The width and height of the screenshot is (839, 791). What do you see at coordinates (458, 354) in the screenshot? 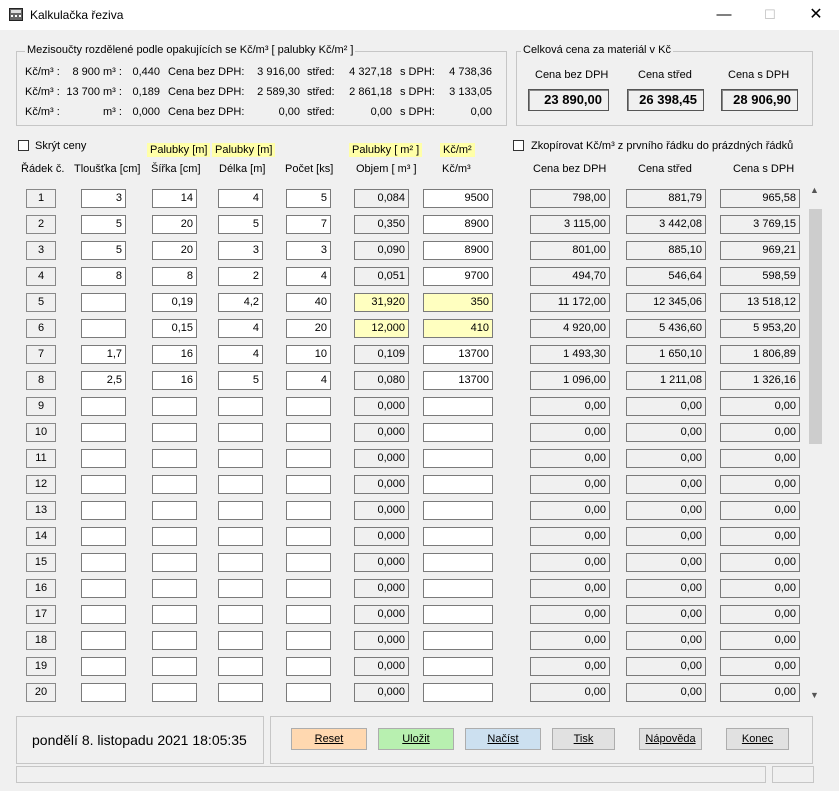
I see `price-input: 13700` at bounding box center [458, 354].